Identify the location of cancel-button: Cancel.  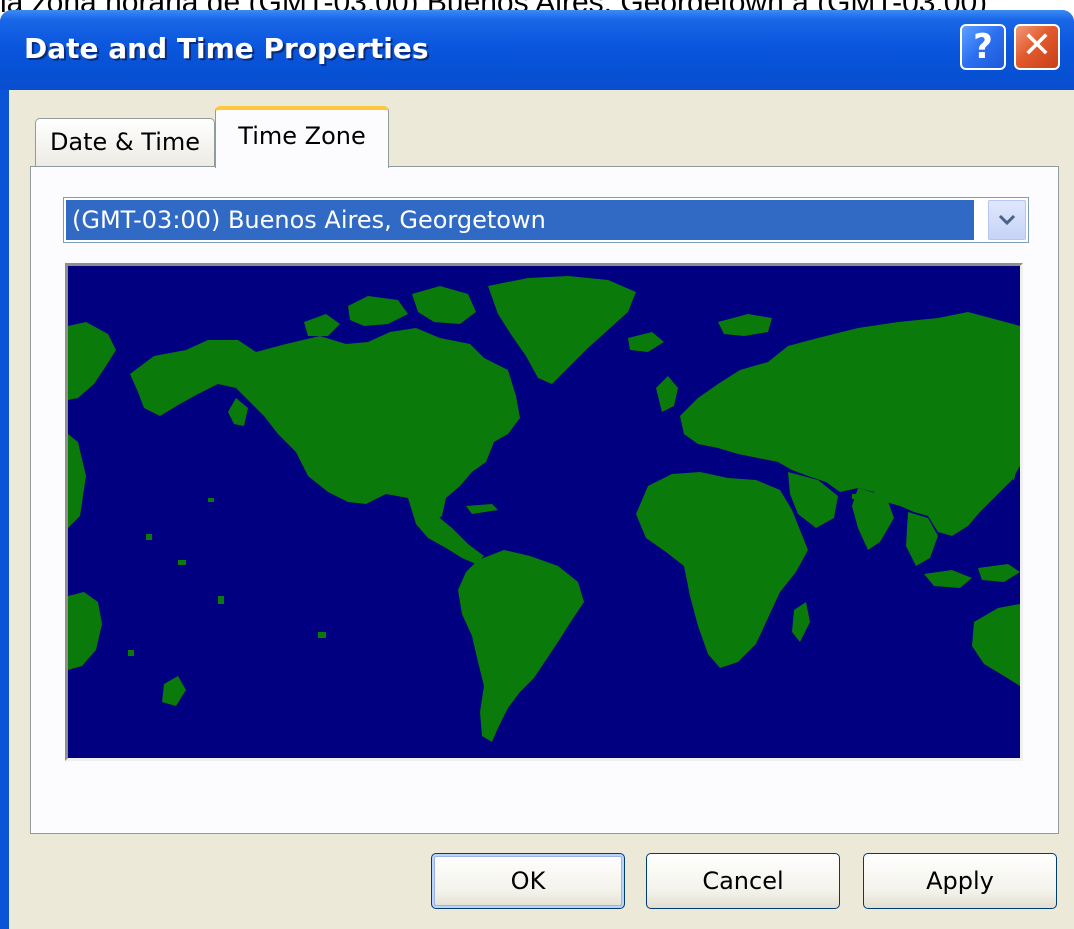
(743, 881).